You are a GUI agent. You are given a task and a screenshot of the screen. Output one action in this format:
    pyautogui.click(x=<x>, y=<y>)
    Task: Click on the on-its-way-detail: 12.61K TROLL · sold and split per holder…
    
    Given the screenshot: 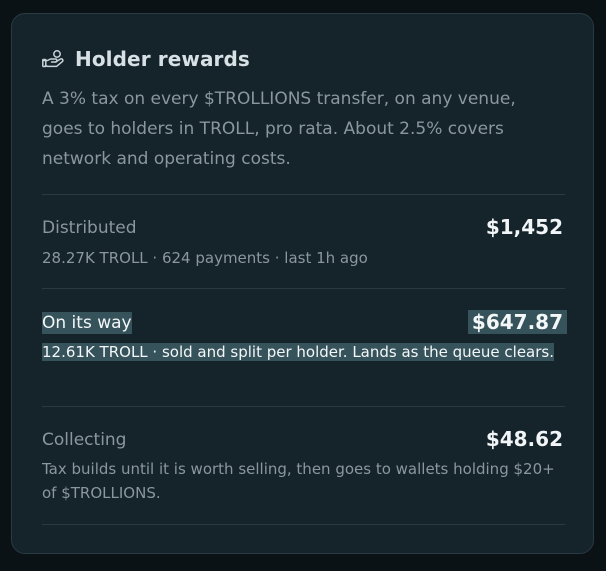 What is the action you would take?
    pyautogui.click(x=307, y=352)
    